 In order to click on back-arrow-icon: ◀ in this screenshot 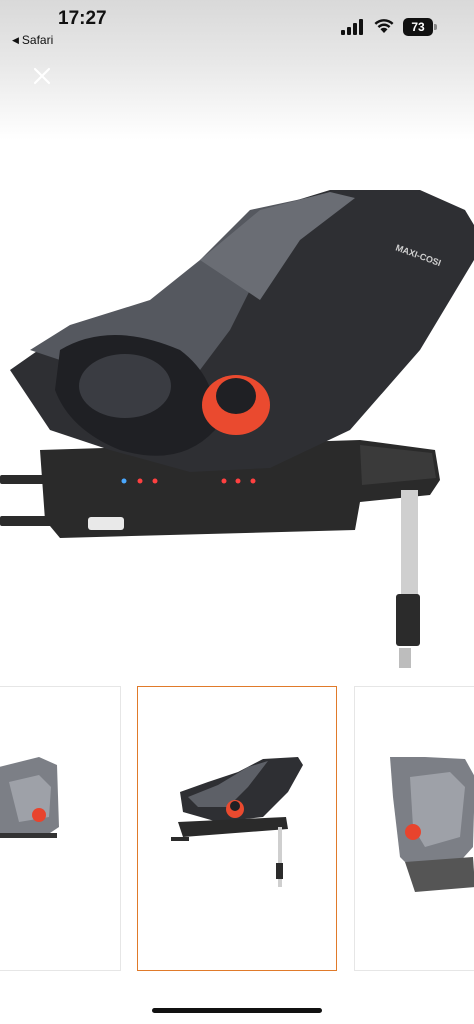, I will do `click(15, 39)`.